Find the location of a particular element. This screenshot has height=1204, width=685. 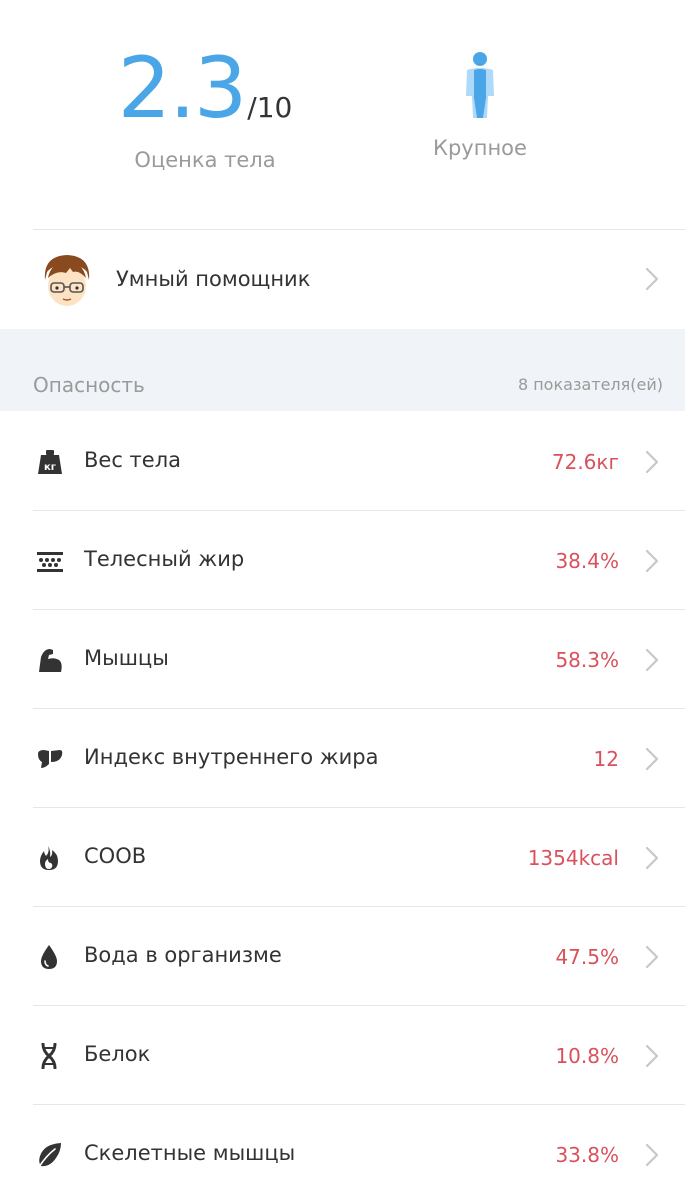

visceral-fat-icon is located at coordinates (50, 759).